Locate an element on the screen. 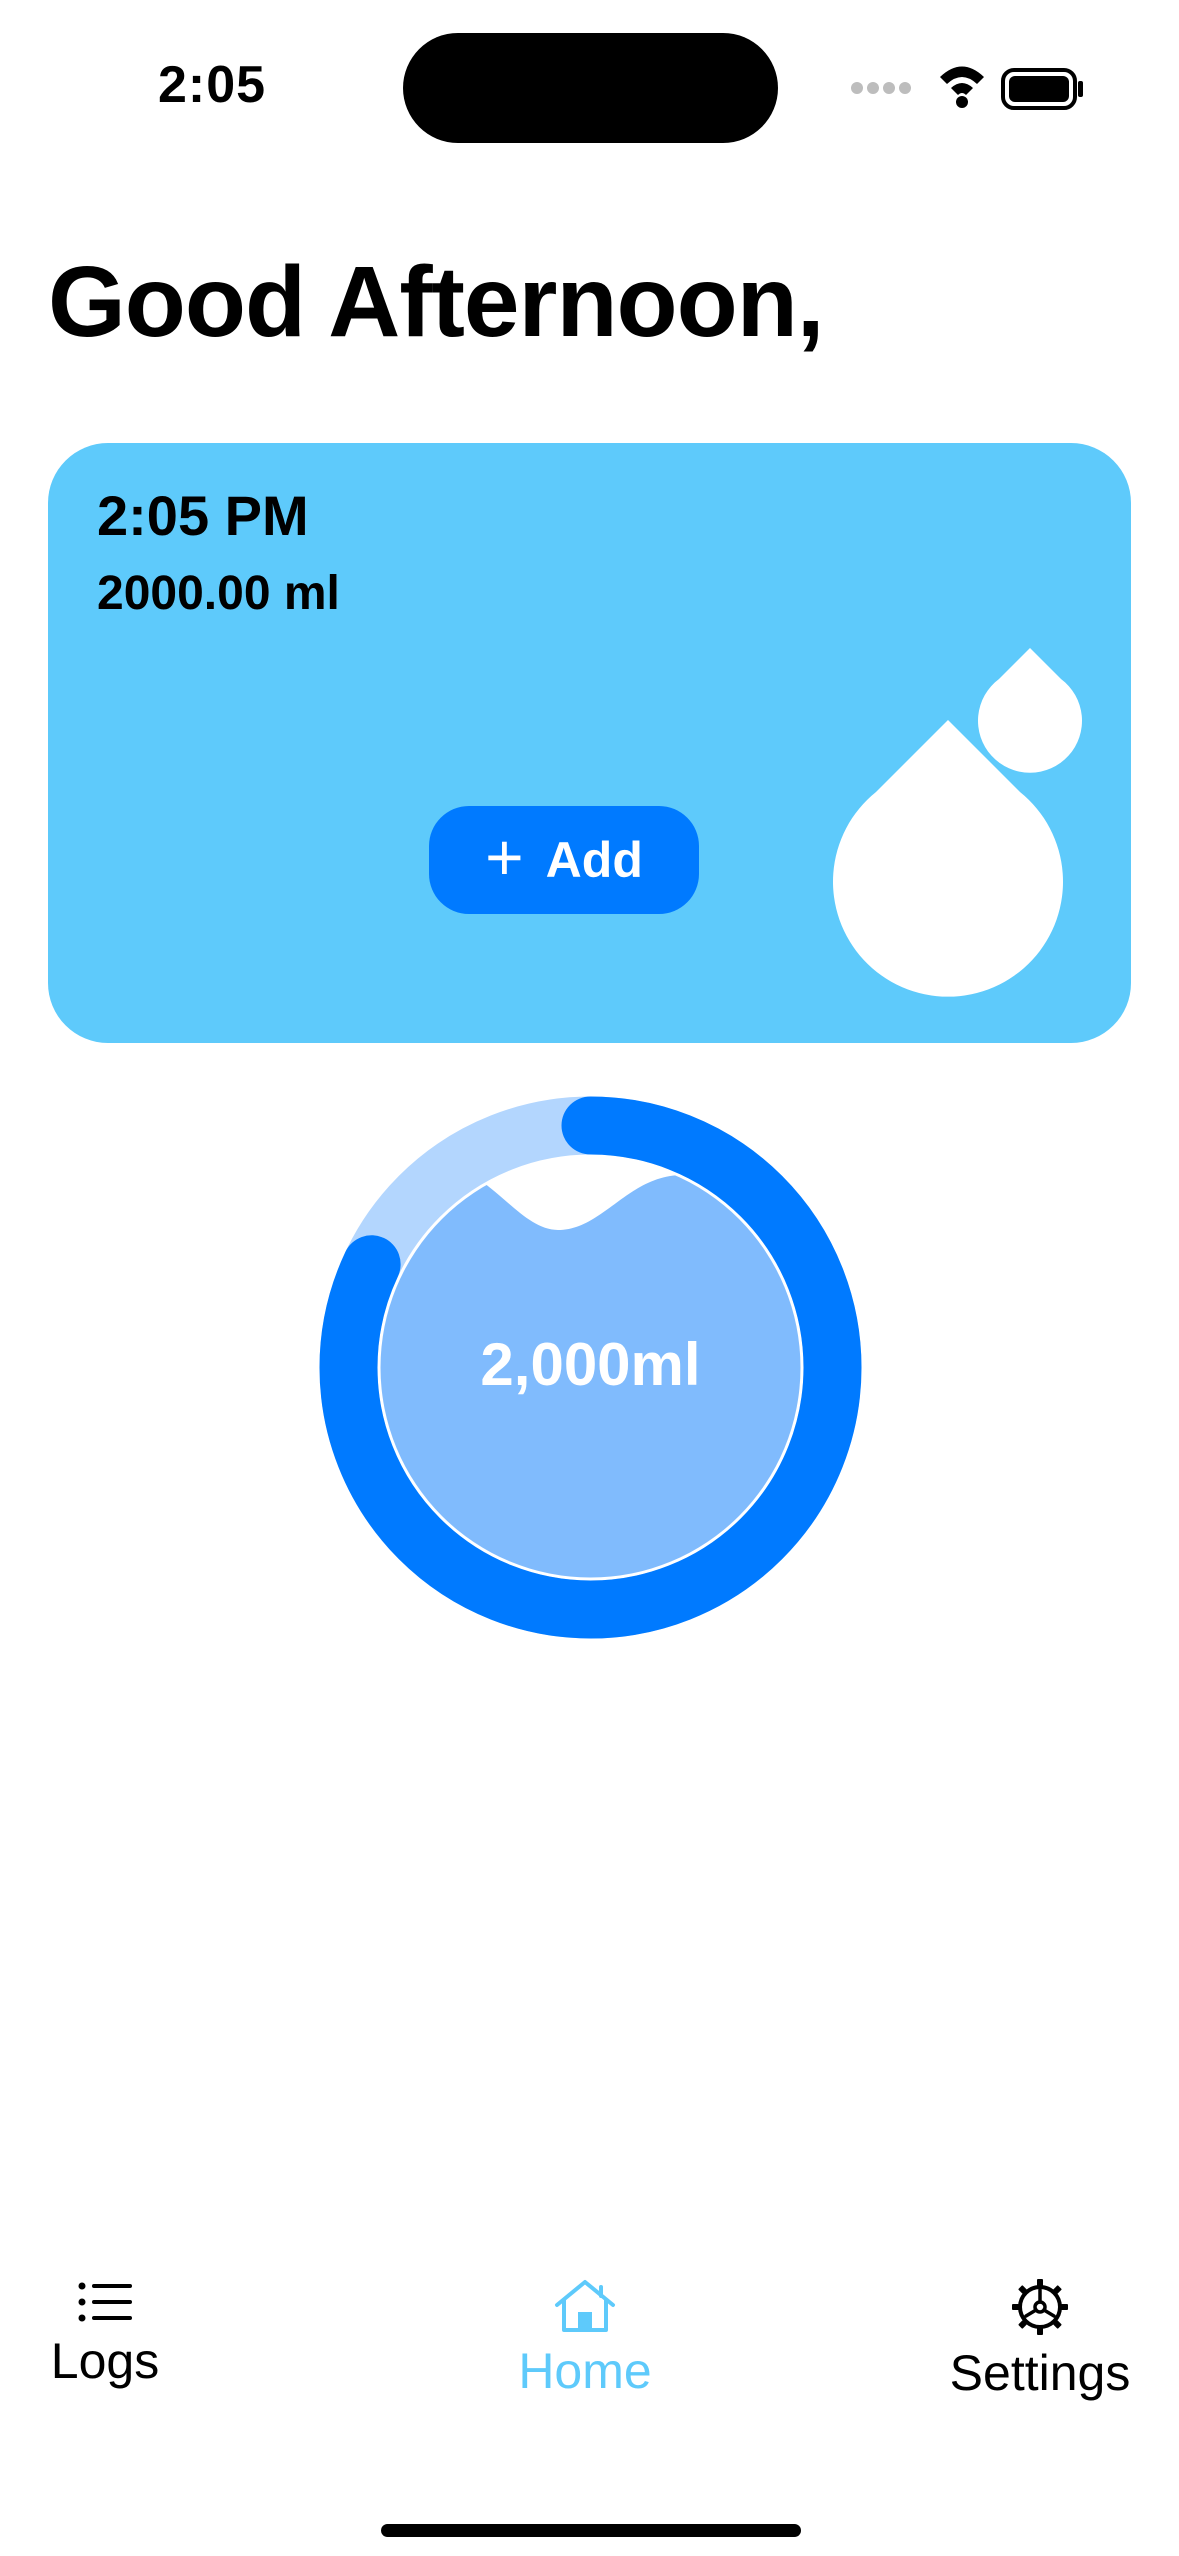 This screenshot has width=1179, height=2556. plus-icon: + is located at coordinates (504, 857).